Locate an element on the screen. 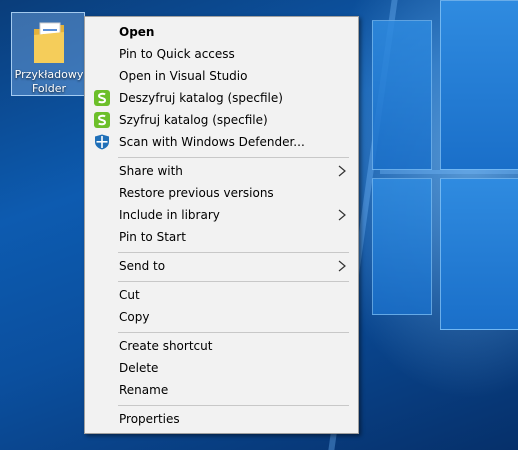 This screenshot has height=450, width=518. menu-item-share-with: Share with is located at coordinates (221, 171).